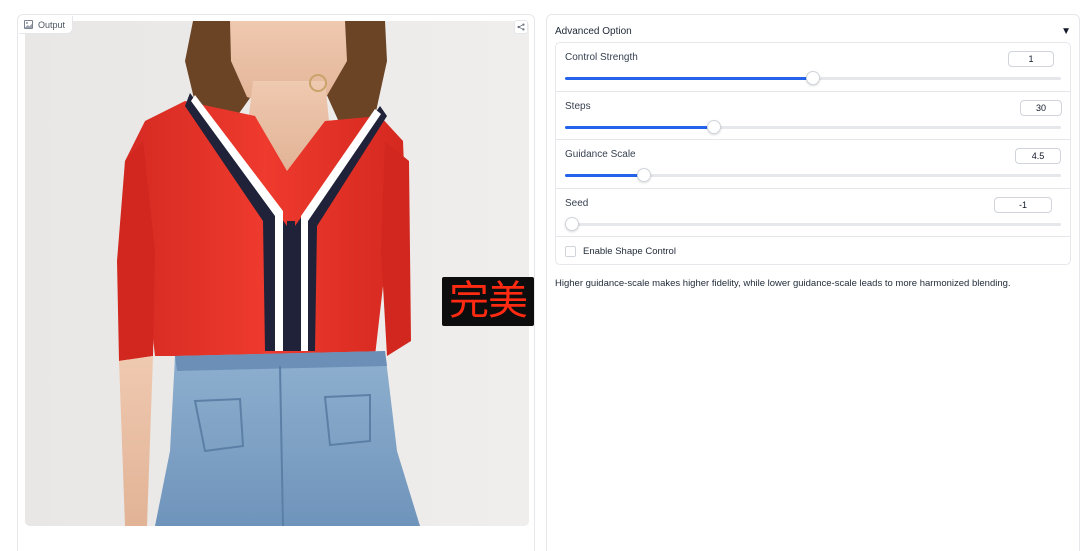 Image resolution: width=1080 pixels, height=551 pixels. I want to click on seed-label: Seed, so click(577, 203).